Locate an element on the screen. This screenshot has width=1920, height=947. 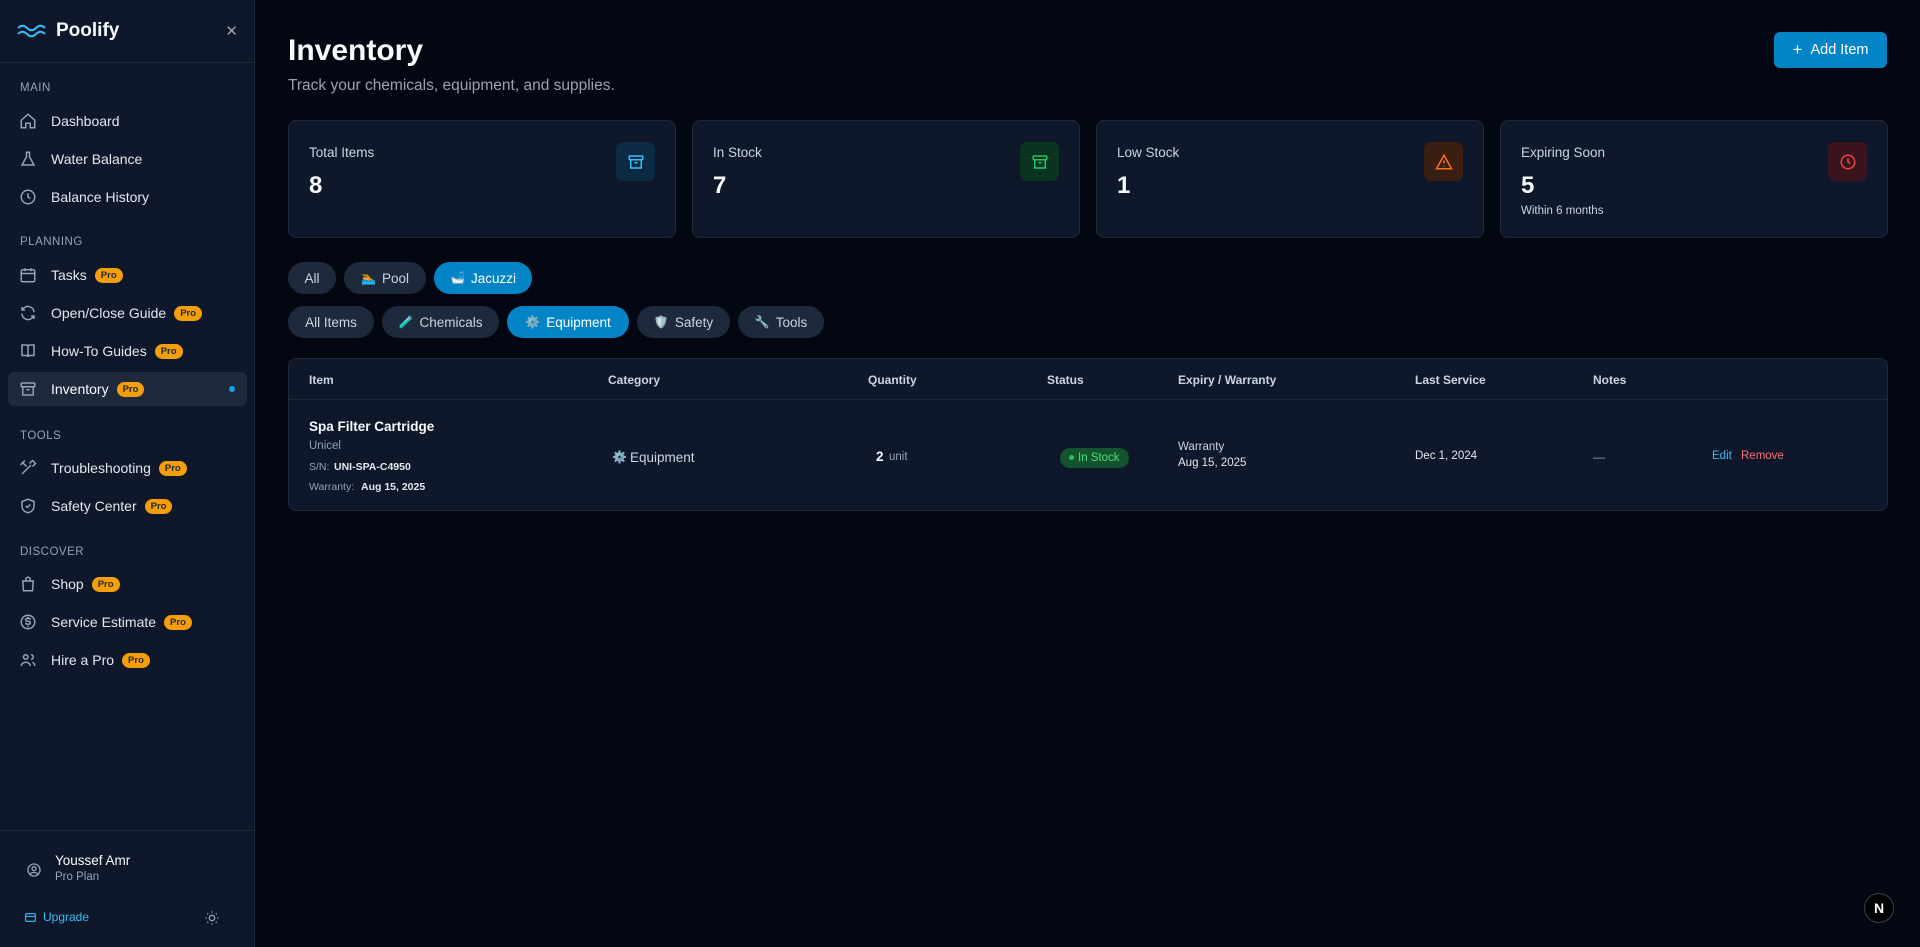
filter-location-all: All is located at coordinates (312, 278).